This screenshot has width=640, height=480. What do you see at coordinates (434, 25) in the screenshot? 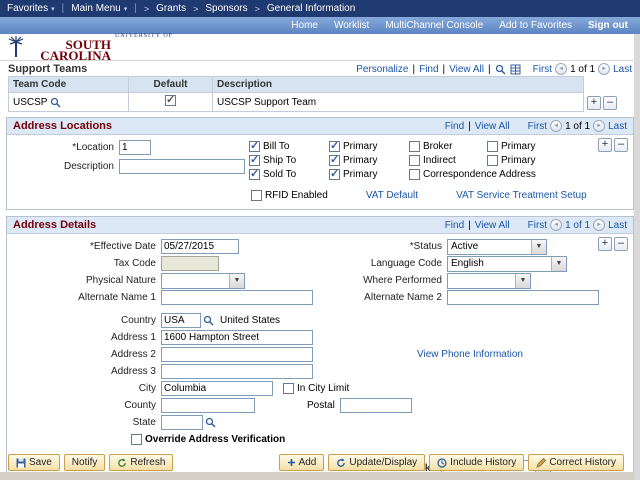
I see `multichannel-console-link: MultiChannel Console` at bounding box center [434, 25].